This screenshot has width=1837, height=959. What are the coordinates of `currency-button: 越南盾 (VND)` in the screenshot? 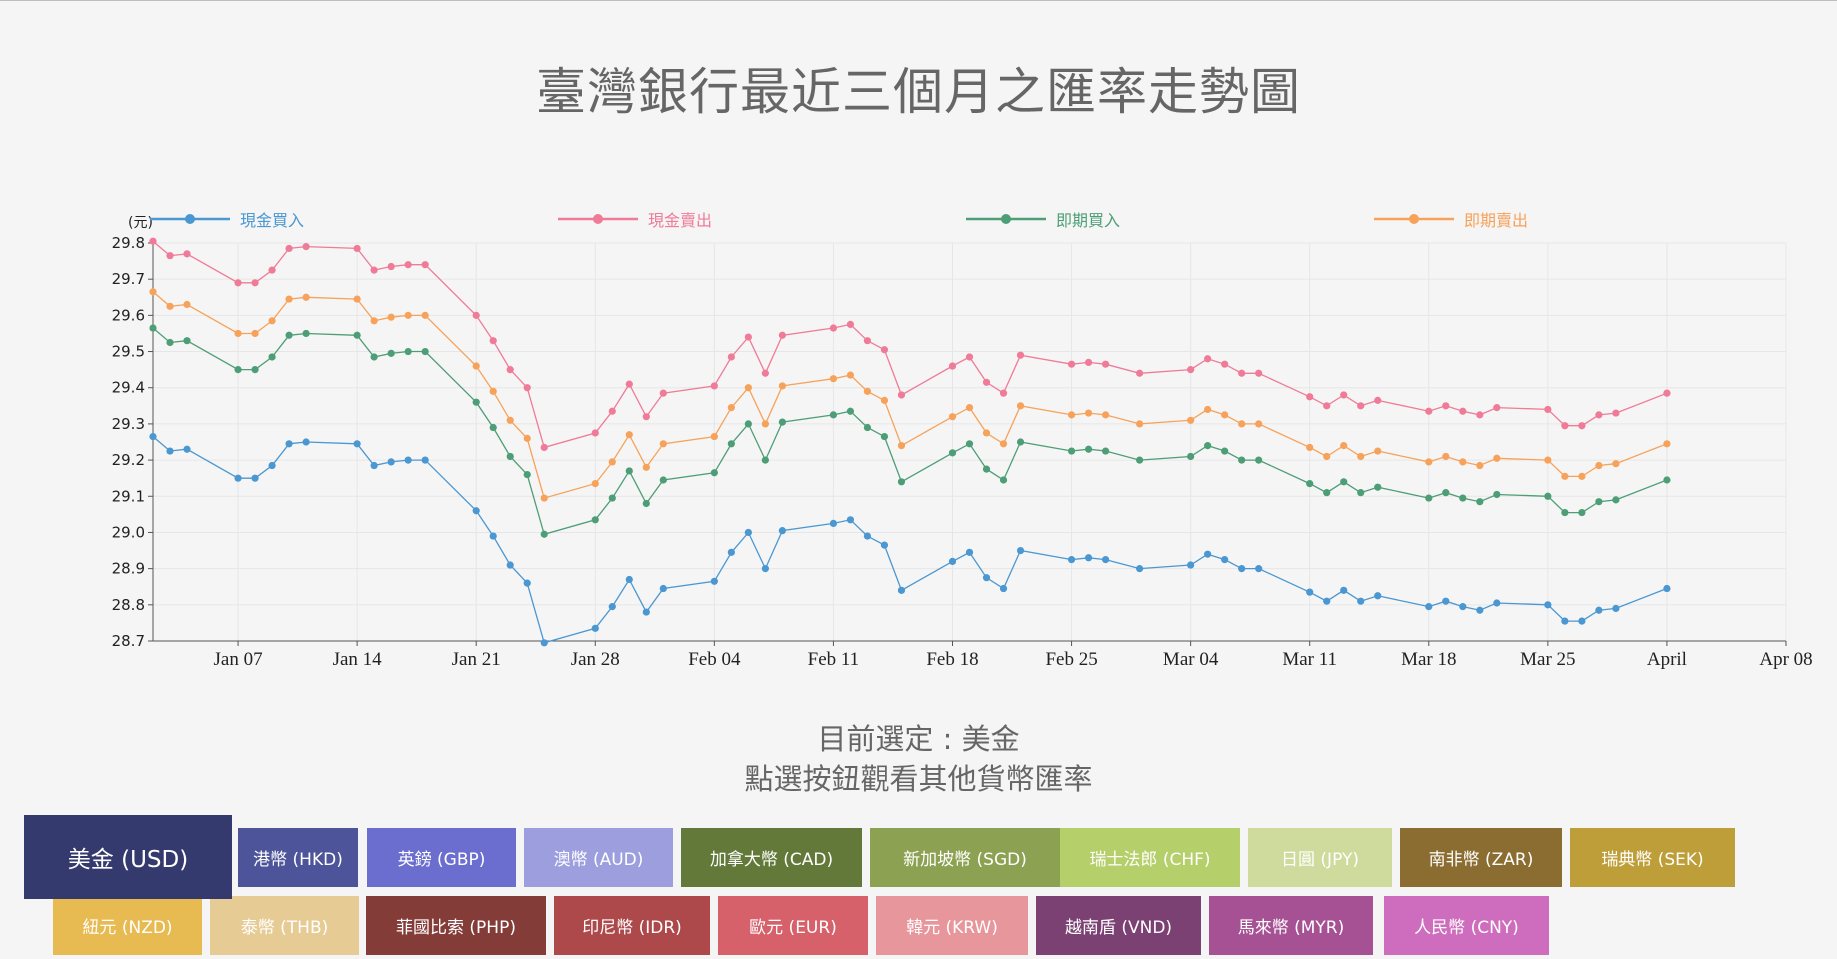 It's located at (1118, 925).